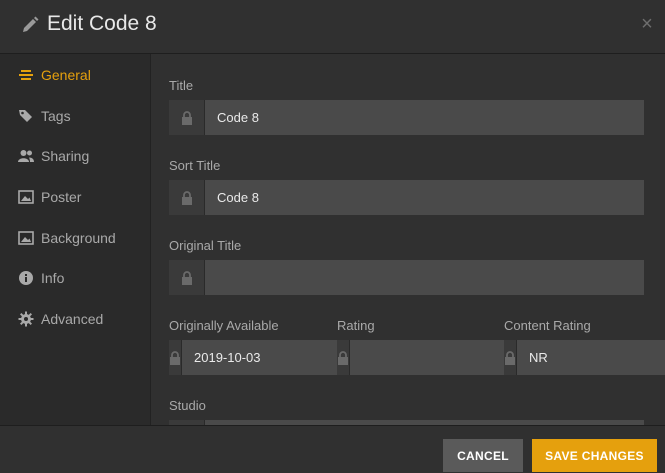 The image size is (665, 473). Describe the element at coordinates (26, 319) in the screenshot. I see `gear-icon` at that location.